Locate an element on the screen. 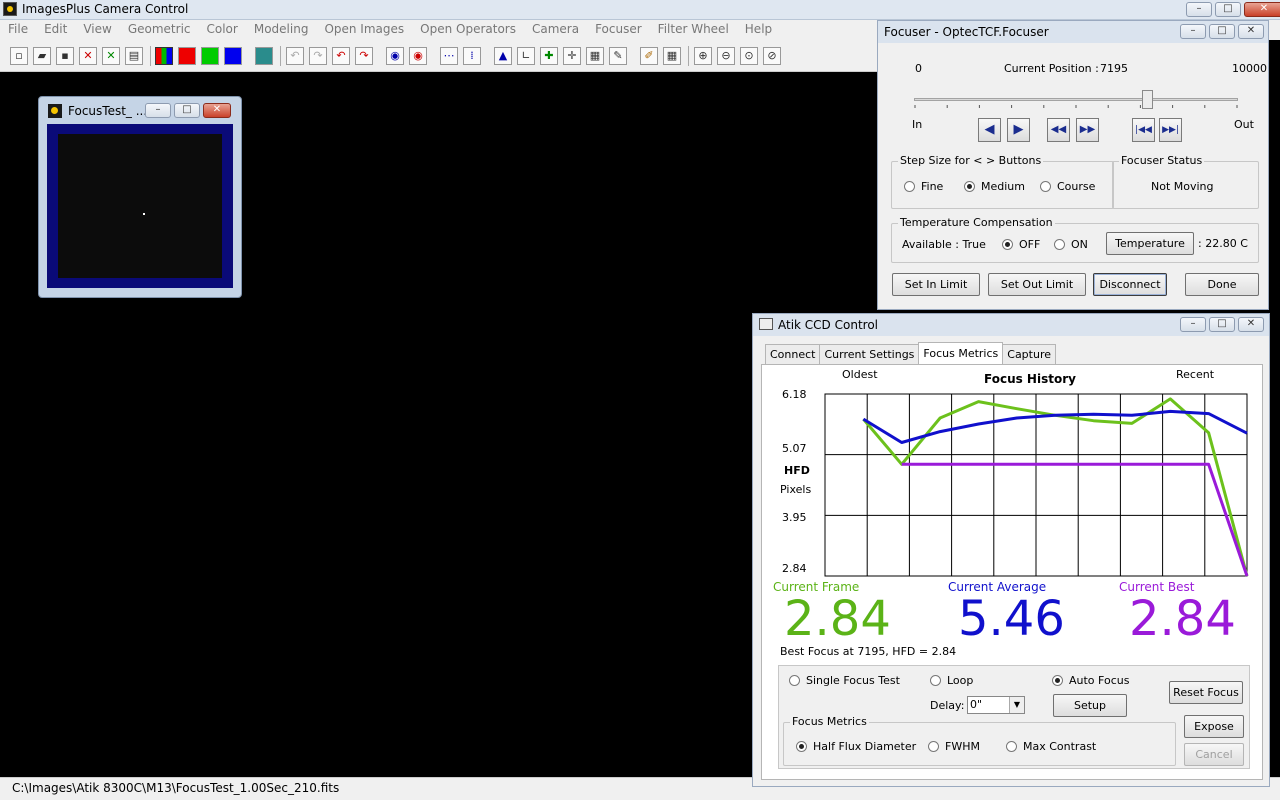 Image resolution: width=1280 pixels, height=800 pixels. menu-filter-wheel: Filter Wheel is located at coordinates (693, 30).